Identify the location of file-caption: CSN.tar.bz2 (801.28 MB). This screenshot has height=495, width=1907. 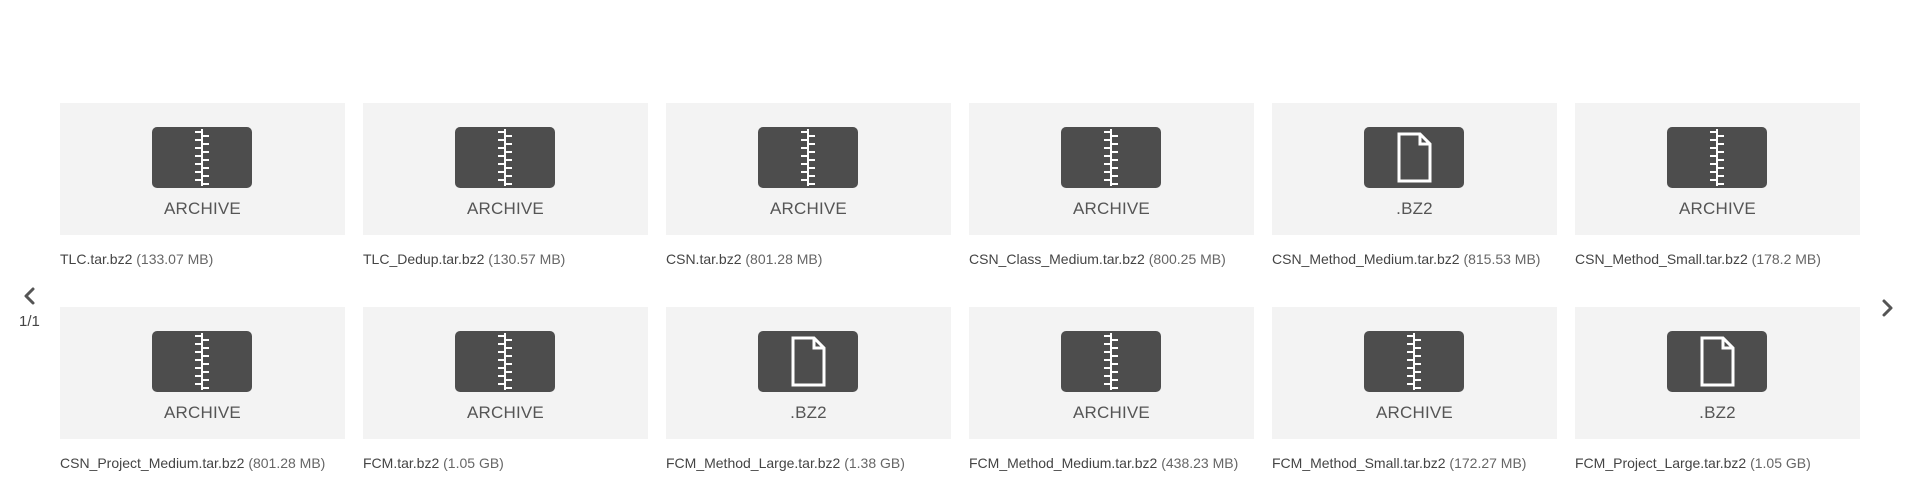
(808, 259).